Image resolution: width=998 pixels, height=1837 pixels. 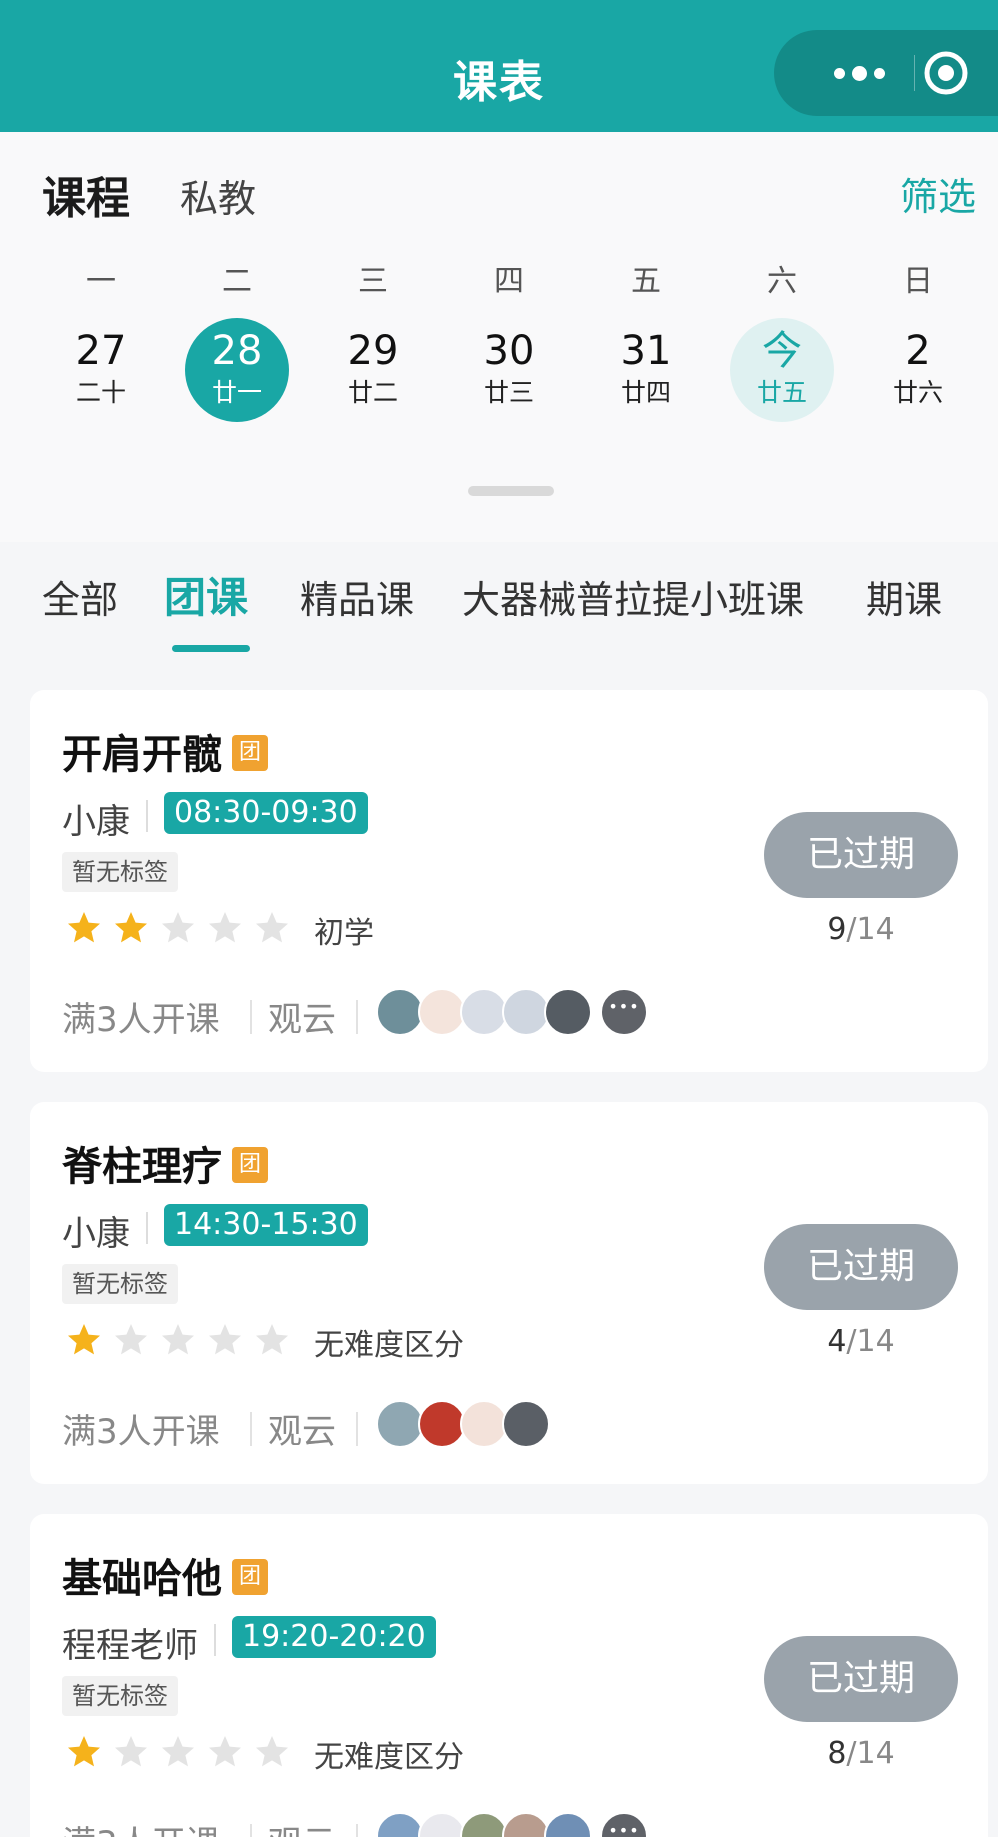 I want to click on time-badge: 14:30-15:30, so click(x=266, y=1225).